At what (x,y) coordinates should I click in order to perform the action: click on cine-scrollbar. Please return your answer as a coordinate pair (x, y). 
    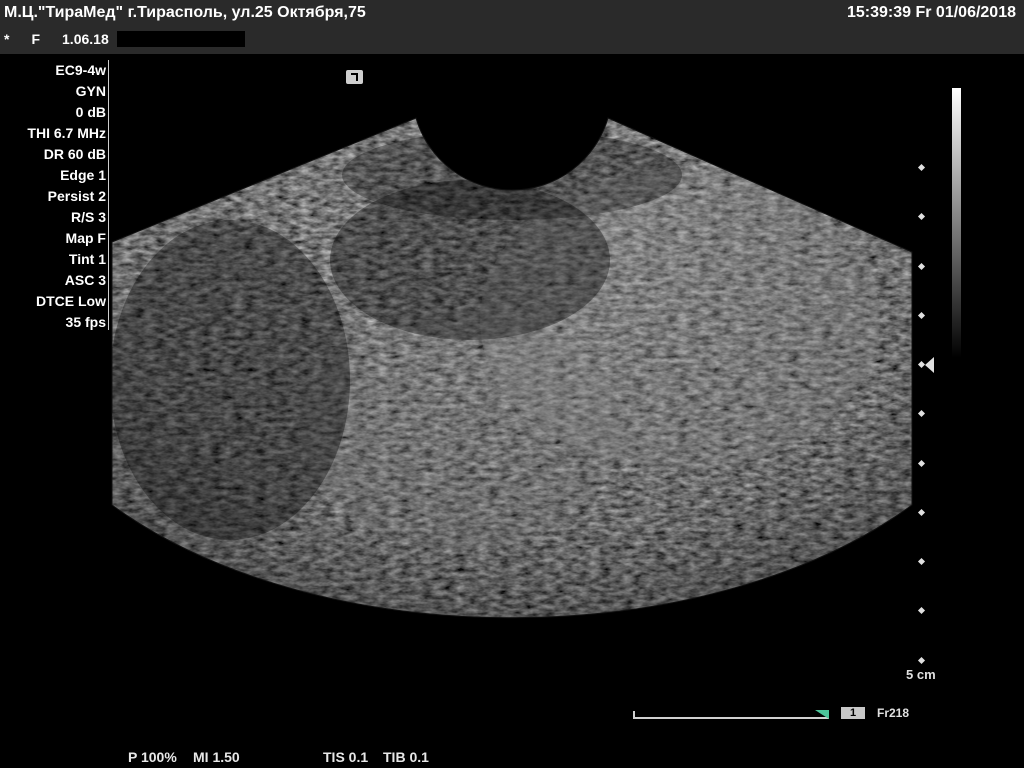
    Looking at the image, I should click on (731, 714).